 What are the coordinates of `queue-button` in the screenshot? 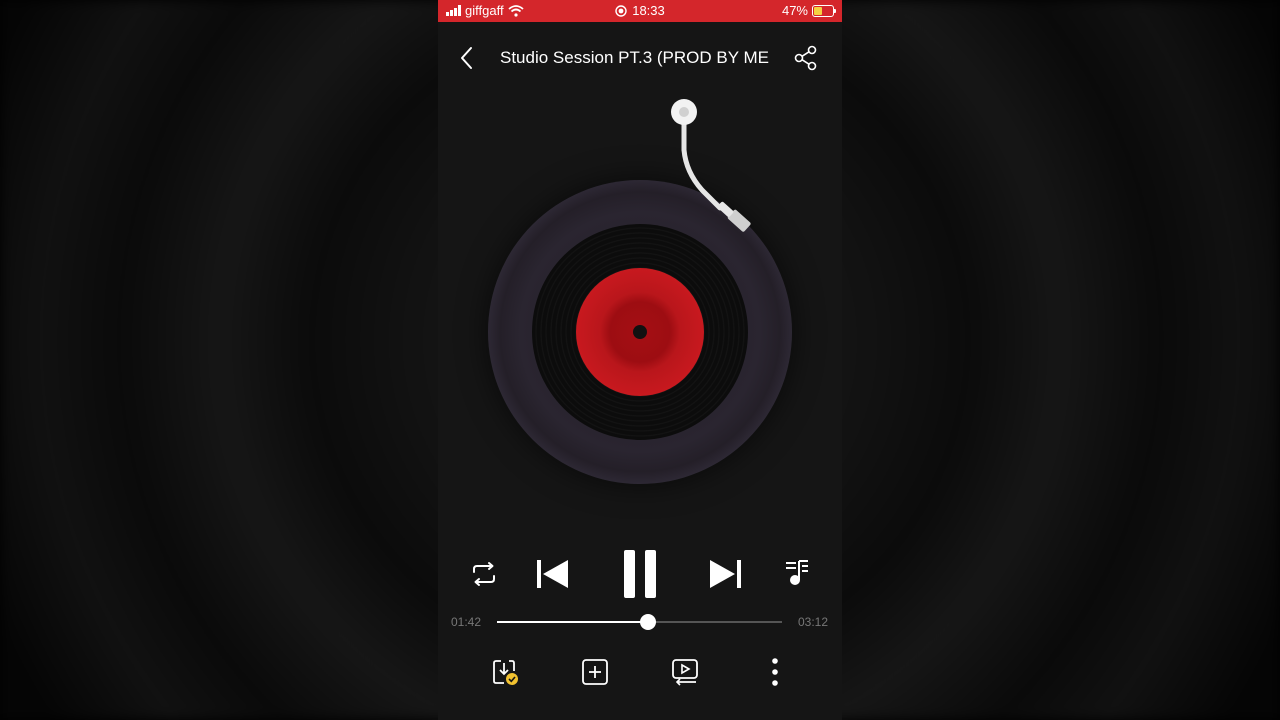 It's located at (798, 574).